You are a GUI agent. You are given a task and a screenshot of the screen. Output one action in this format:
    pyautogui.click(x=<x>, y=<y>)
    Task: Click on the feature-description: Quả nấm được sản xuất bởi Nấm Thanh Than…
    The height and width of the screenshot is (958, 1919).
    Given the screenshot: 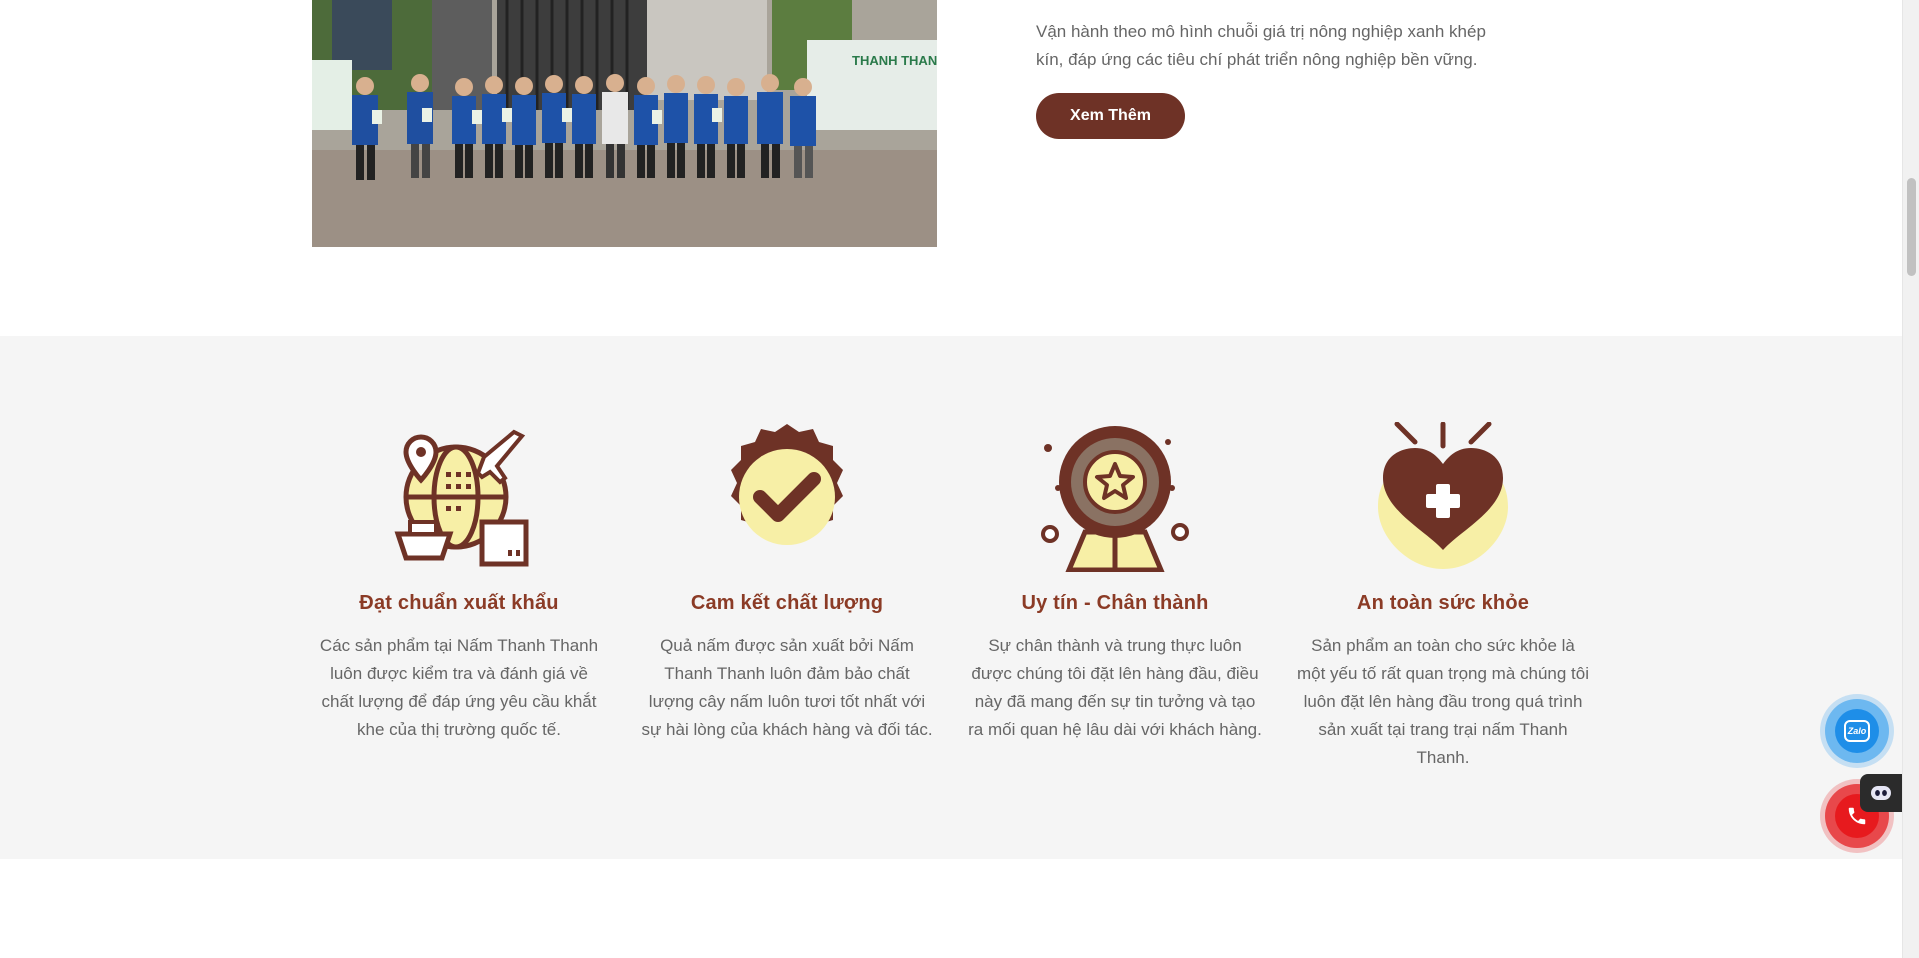 What is the action you would take?
    pyautogui.click(x=787, y=687)
    